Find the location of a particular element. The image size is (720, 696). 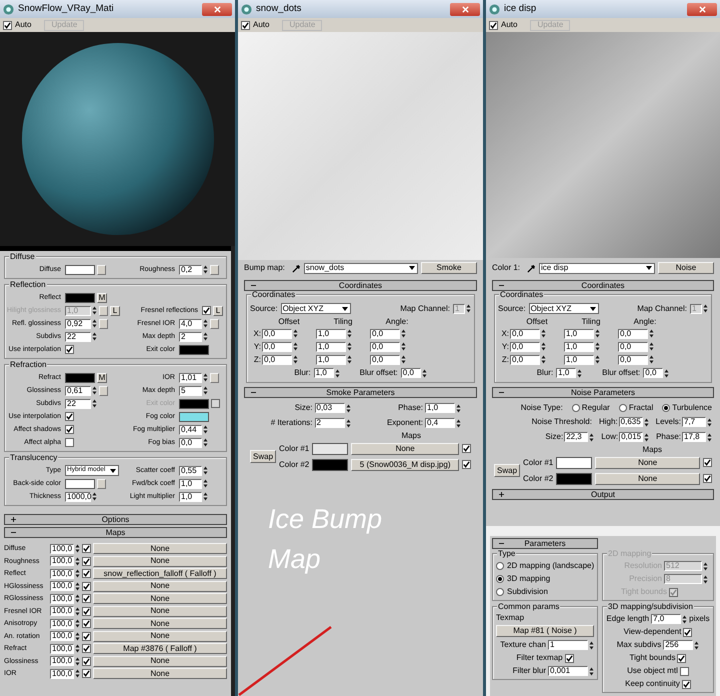

number-field: 0,55 is located at coordinates (190, 471).